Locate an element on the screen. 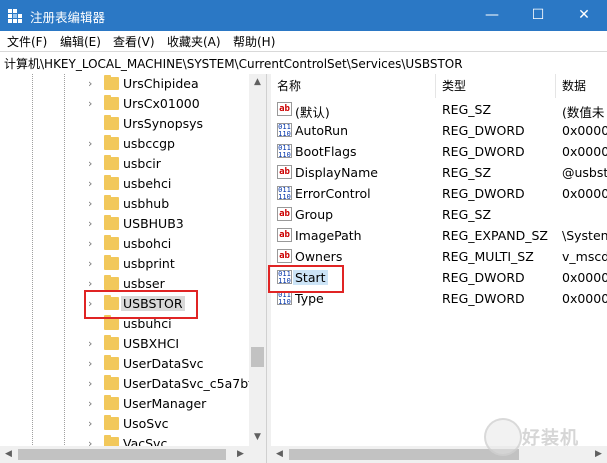 The image size is (607, 463). tree-item: › USBXHCI is located at coordinates (124, 344).